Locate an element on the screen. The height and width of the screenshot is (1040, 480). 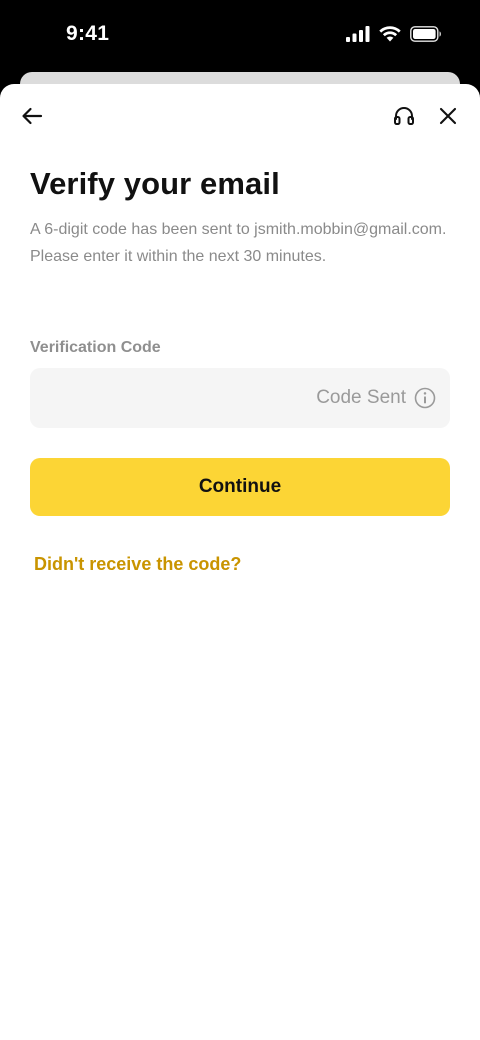
resend-code-link: Didn't receive the code? is located at coordinates (137, 564).